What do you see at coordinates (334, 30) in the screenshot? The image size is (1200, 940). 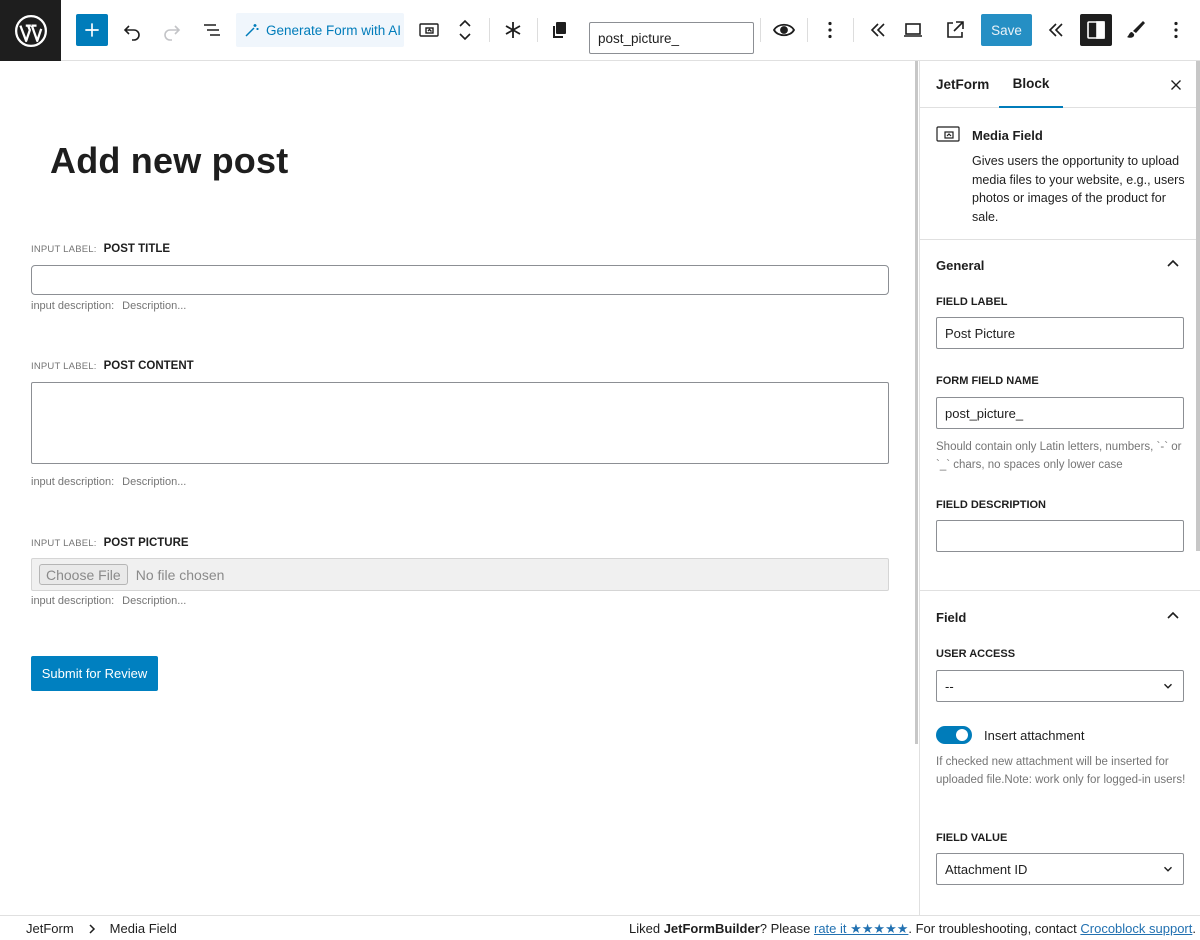 I see `generate-form-ai-label: Generate Form with AI` at bounding box center [334, 30].